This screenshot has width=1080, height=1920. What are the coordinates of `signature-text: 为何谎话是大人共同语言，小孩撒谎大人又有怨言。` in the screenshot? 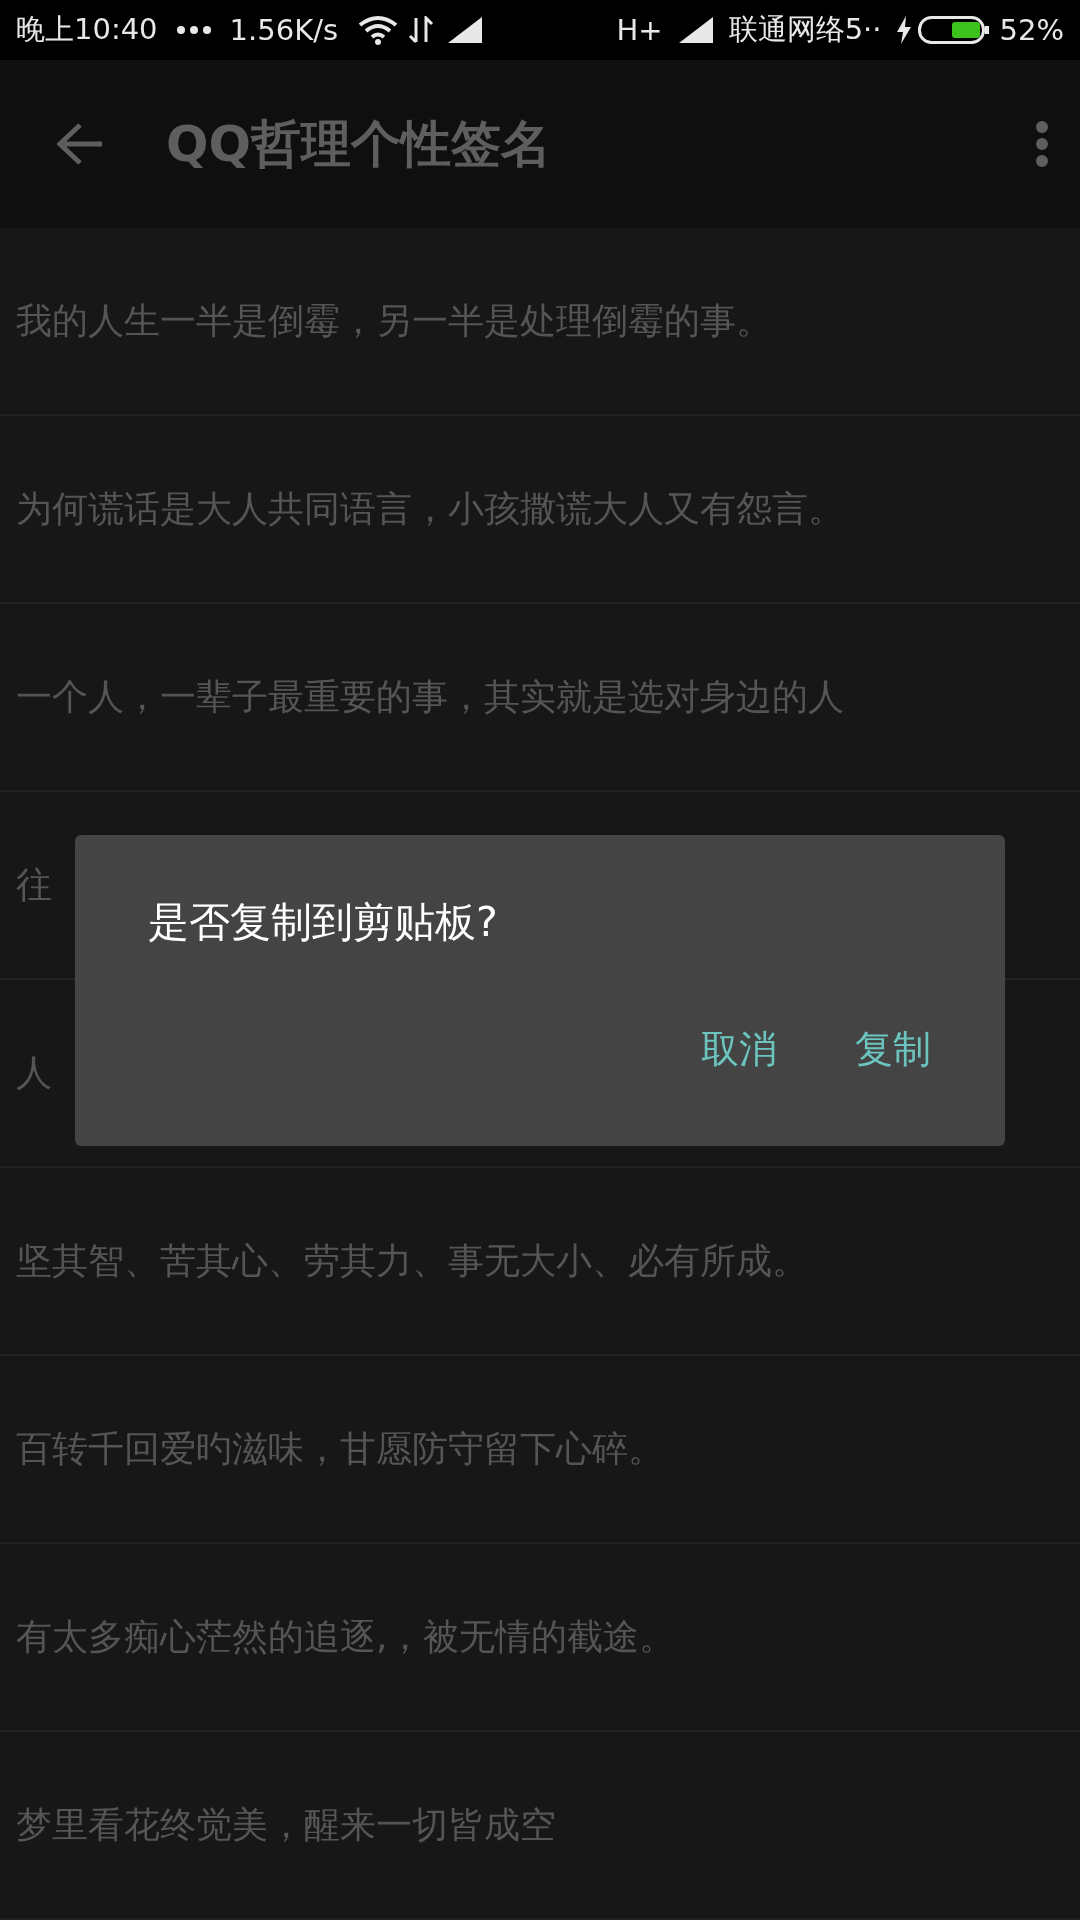 It's located at (430, 509).